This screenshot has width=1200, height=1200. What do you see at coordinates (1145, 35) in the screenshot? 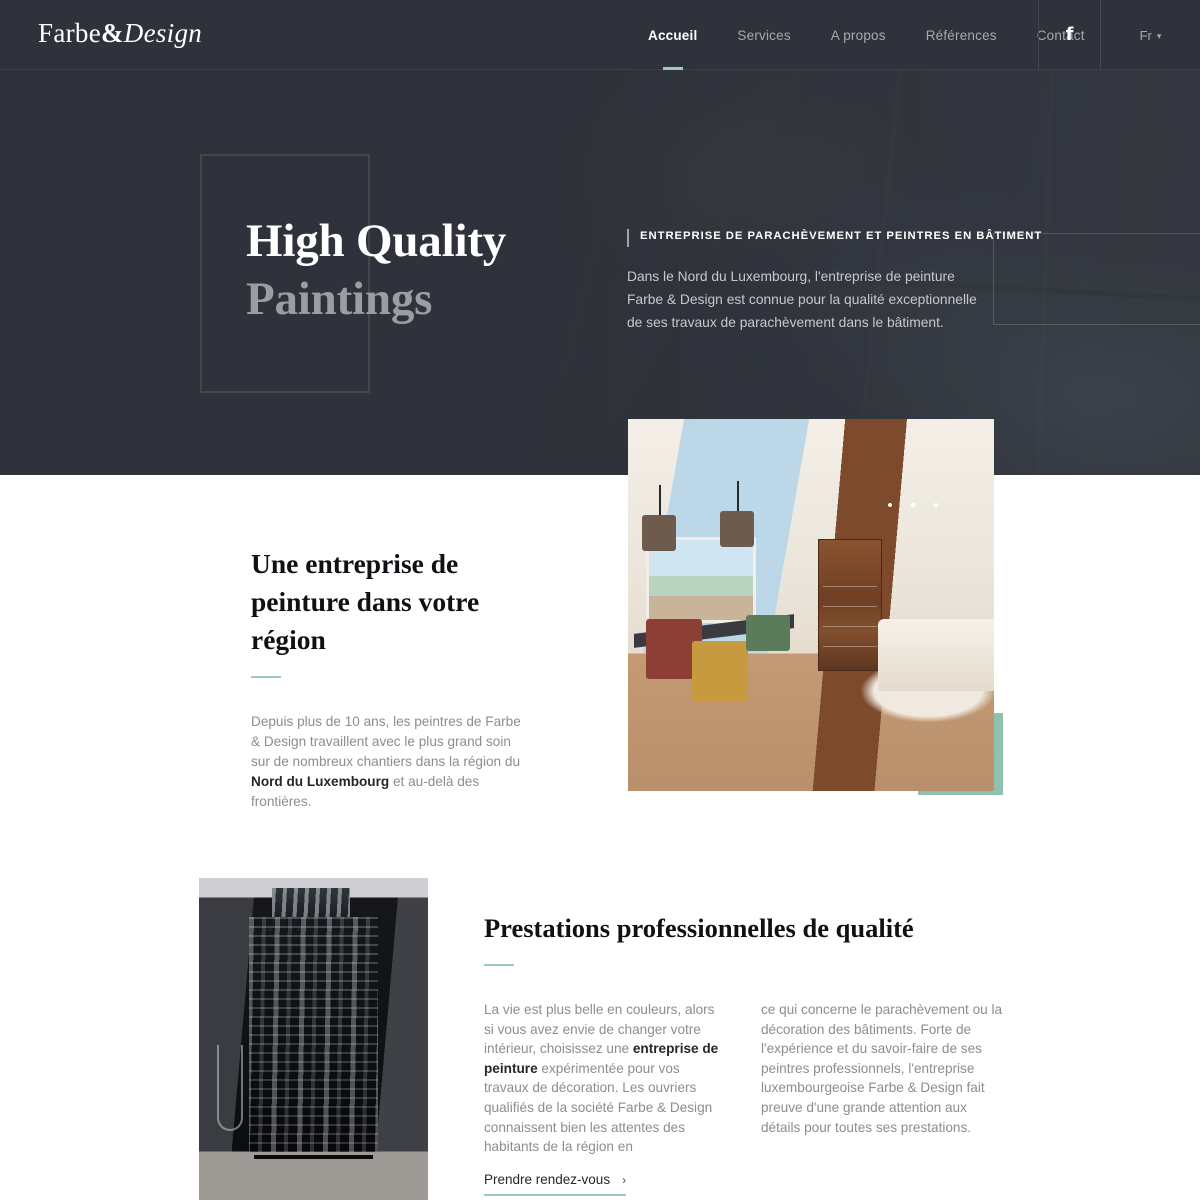
I see `language-selector-label: Fr` at bounding box center [1145, 35].